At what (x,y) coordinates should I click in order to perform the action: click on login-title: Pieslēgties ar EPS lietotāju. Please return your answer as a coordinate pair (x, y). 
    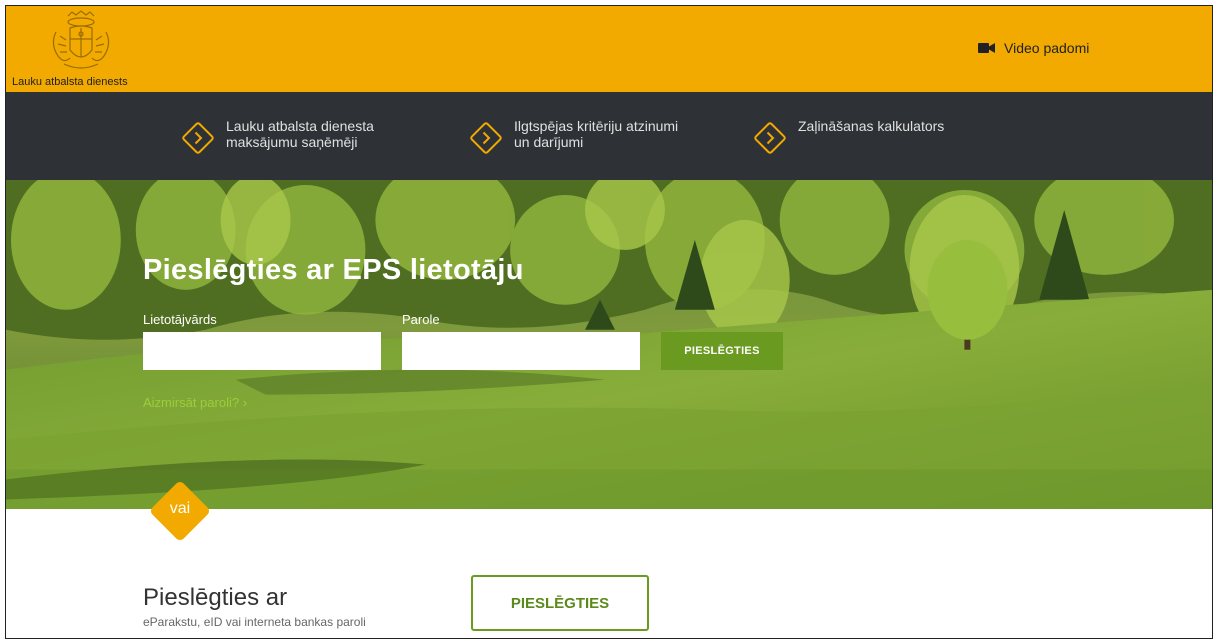
    Looking at the image, I should click on (333, 270).